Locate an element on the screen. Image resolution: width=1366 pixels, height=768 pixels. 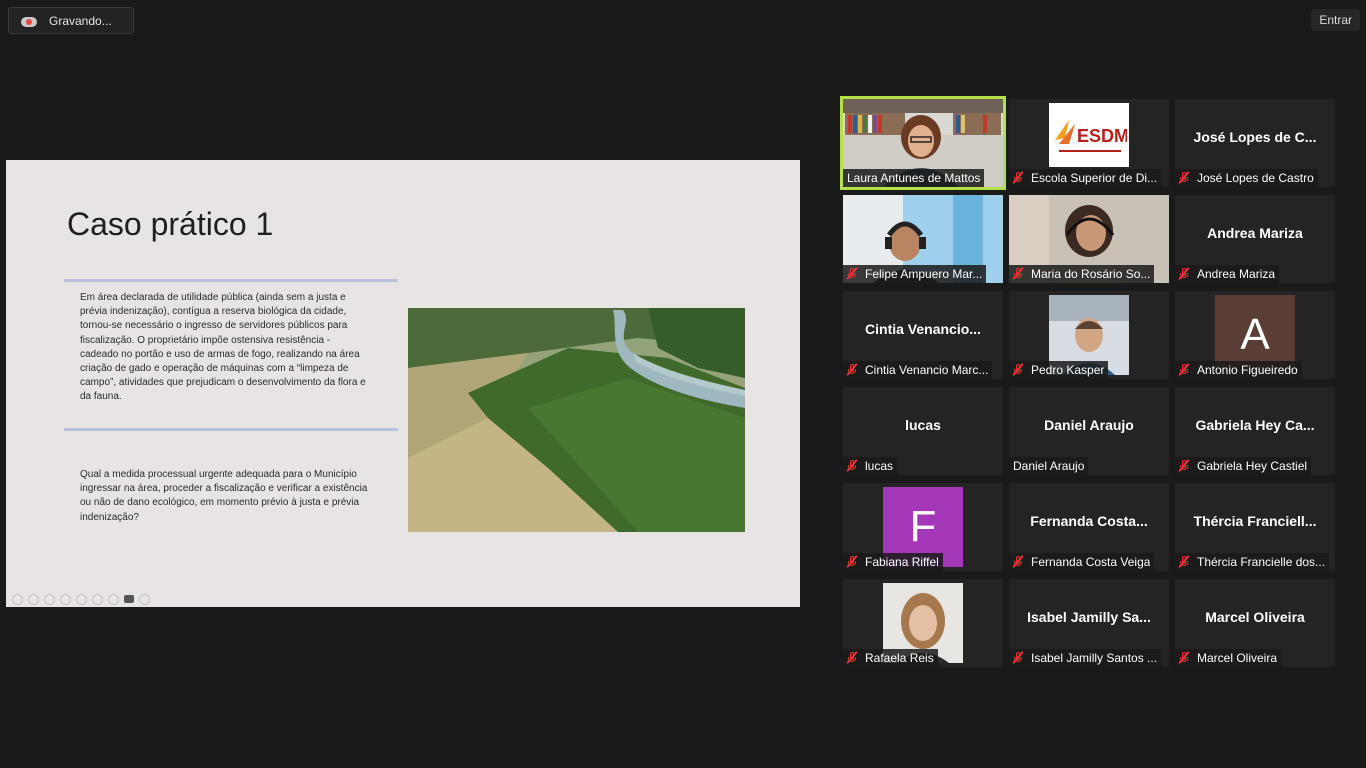
participant-name-label: Antonio Figueiredo is located at coordinates (1238, 370).